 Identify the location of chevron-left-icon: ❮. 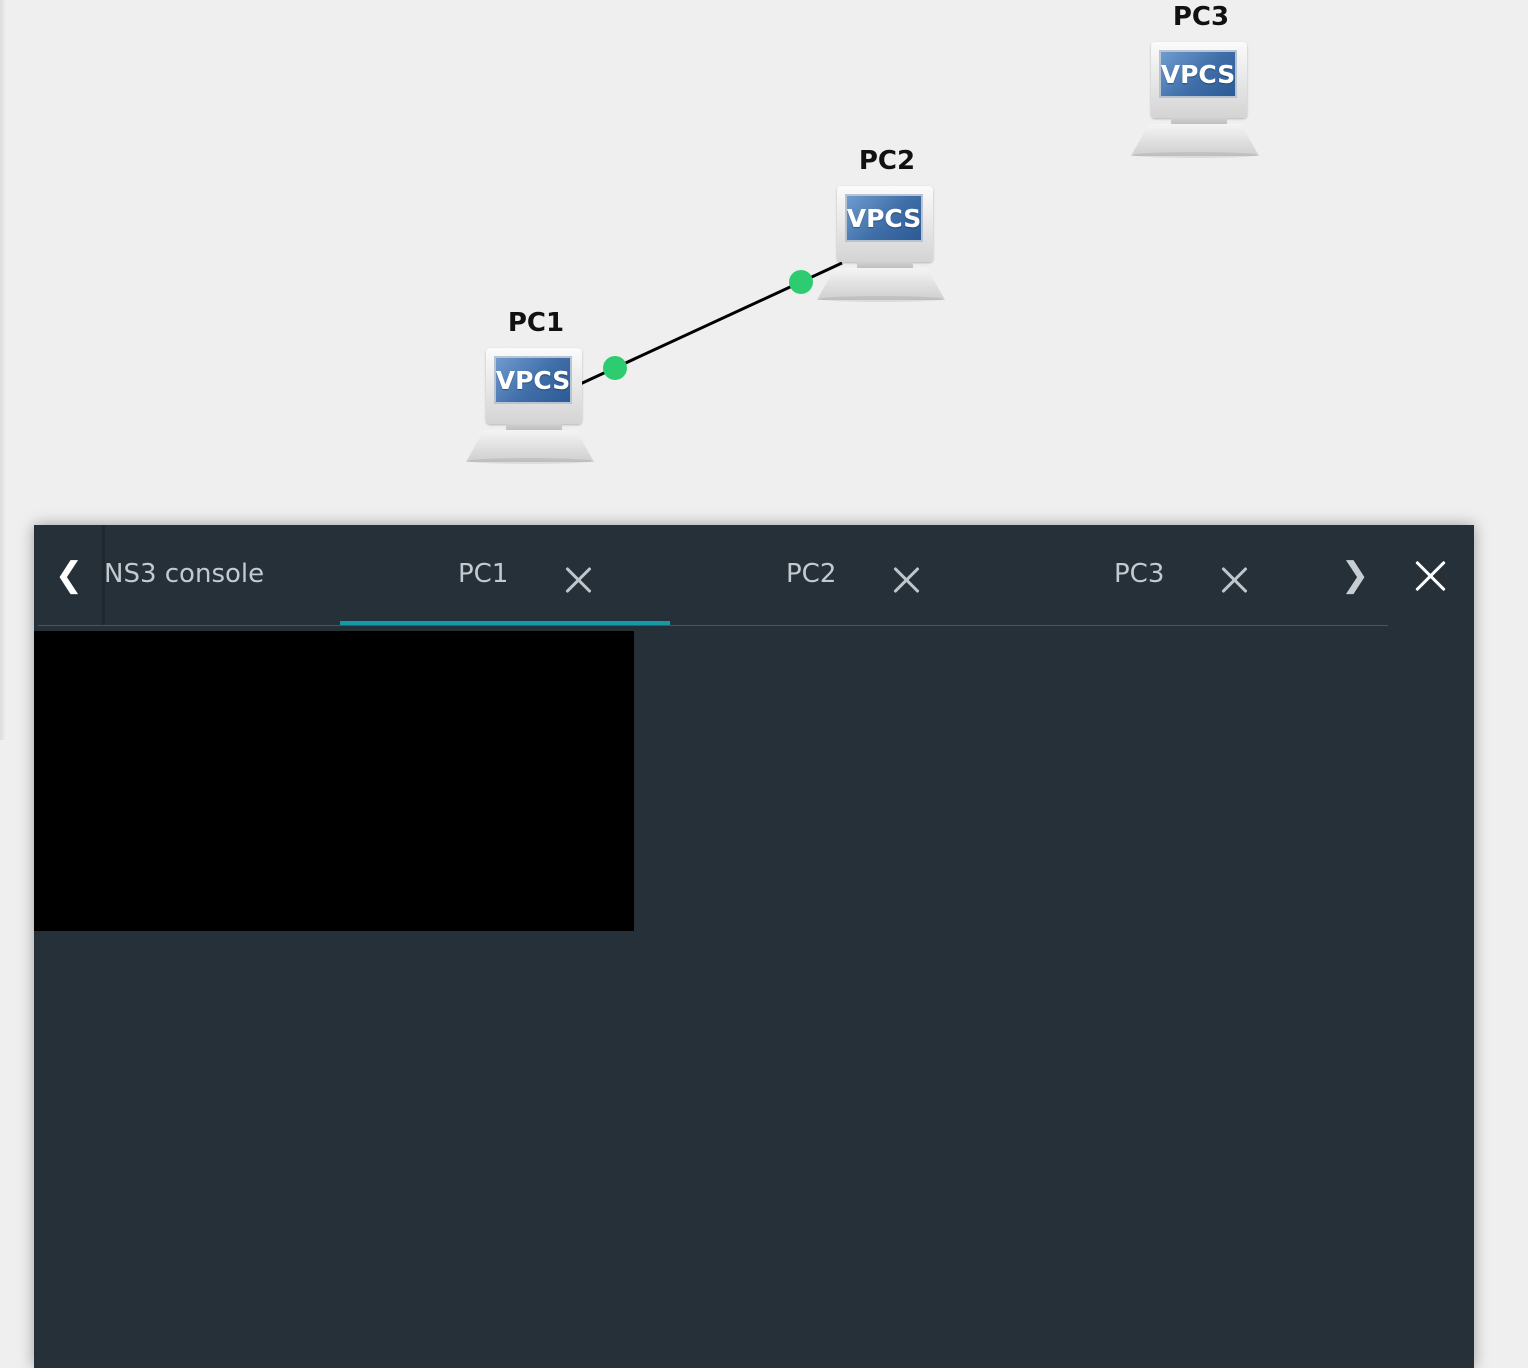
(70, 575).